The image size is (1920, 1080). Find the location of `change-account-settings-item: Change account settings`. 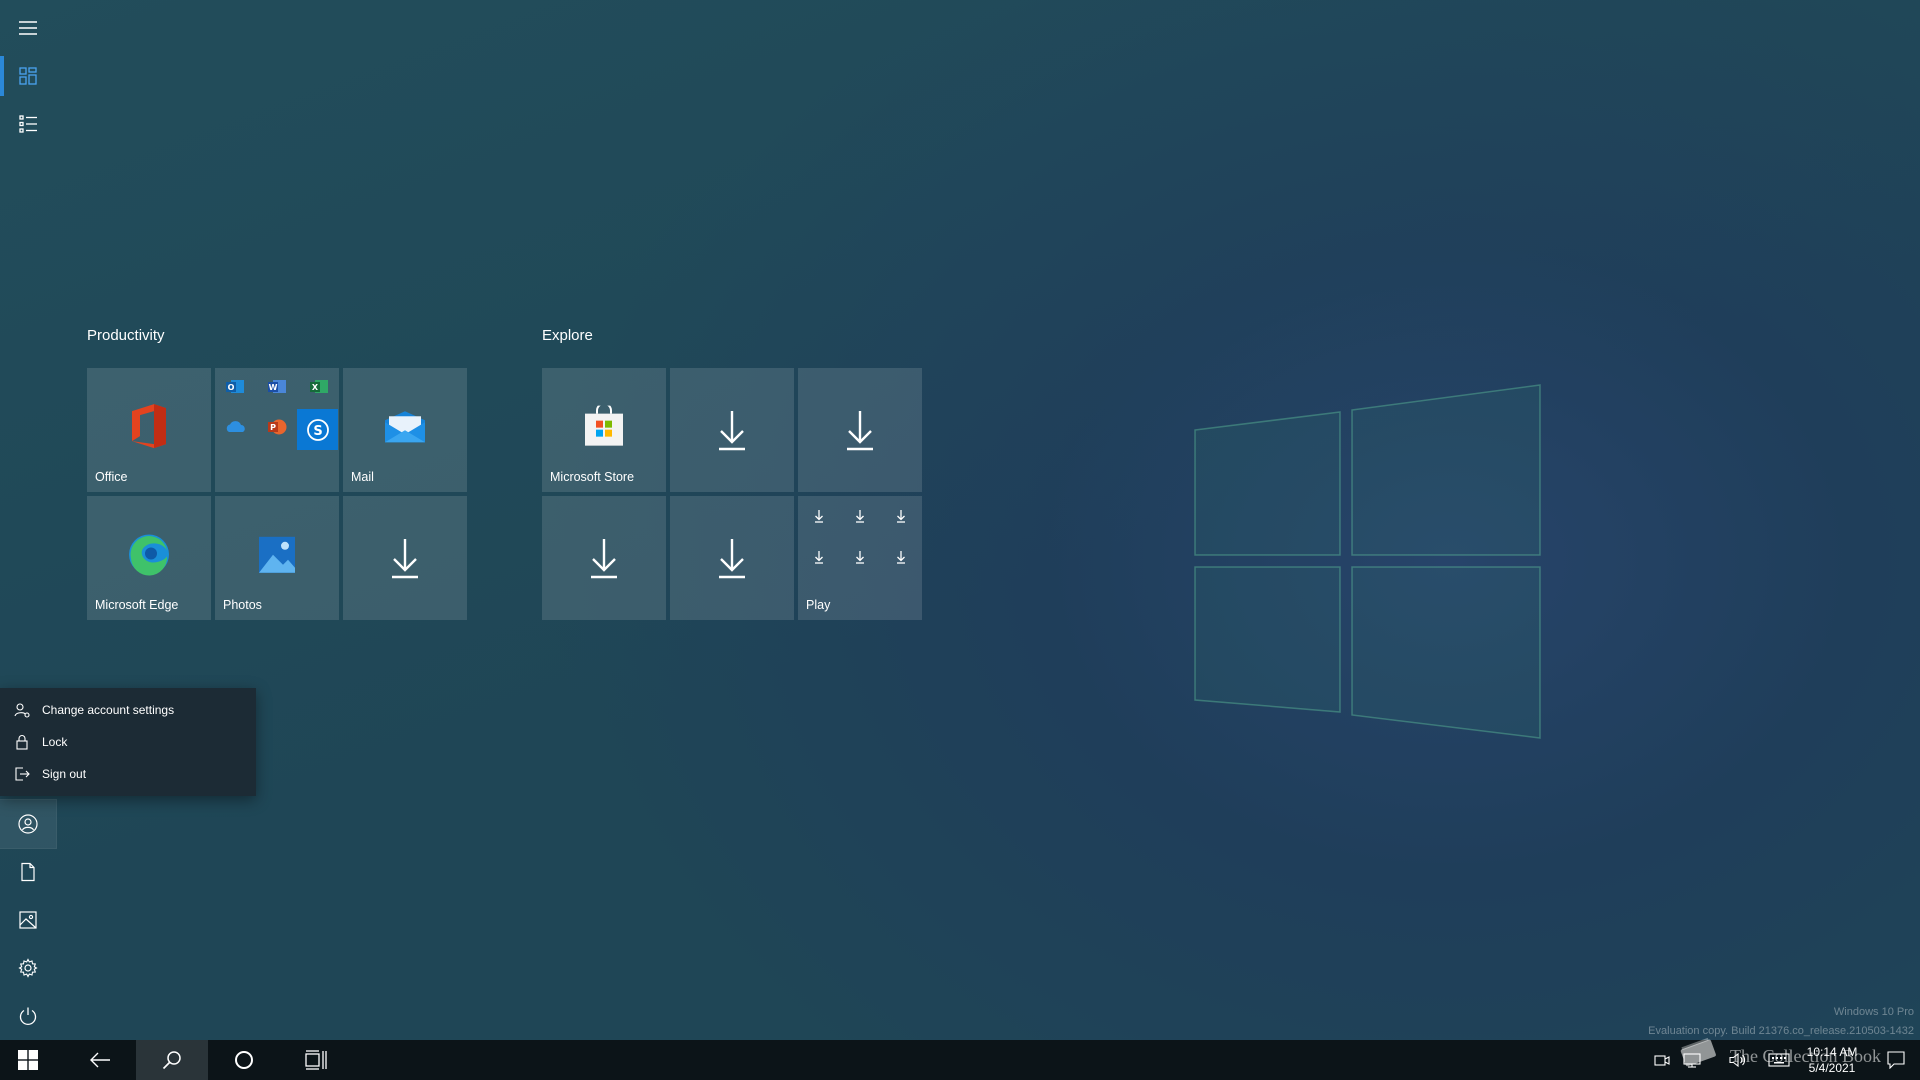

change-account-settings-item: Change account settings is located at coordinates (128, 710).